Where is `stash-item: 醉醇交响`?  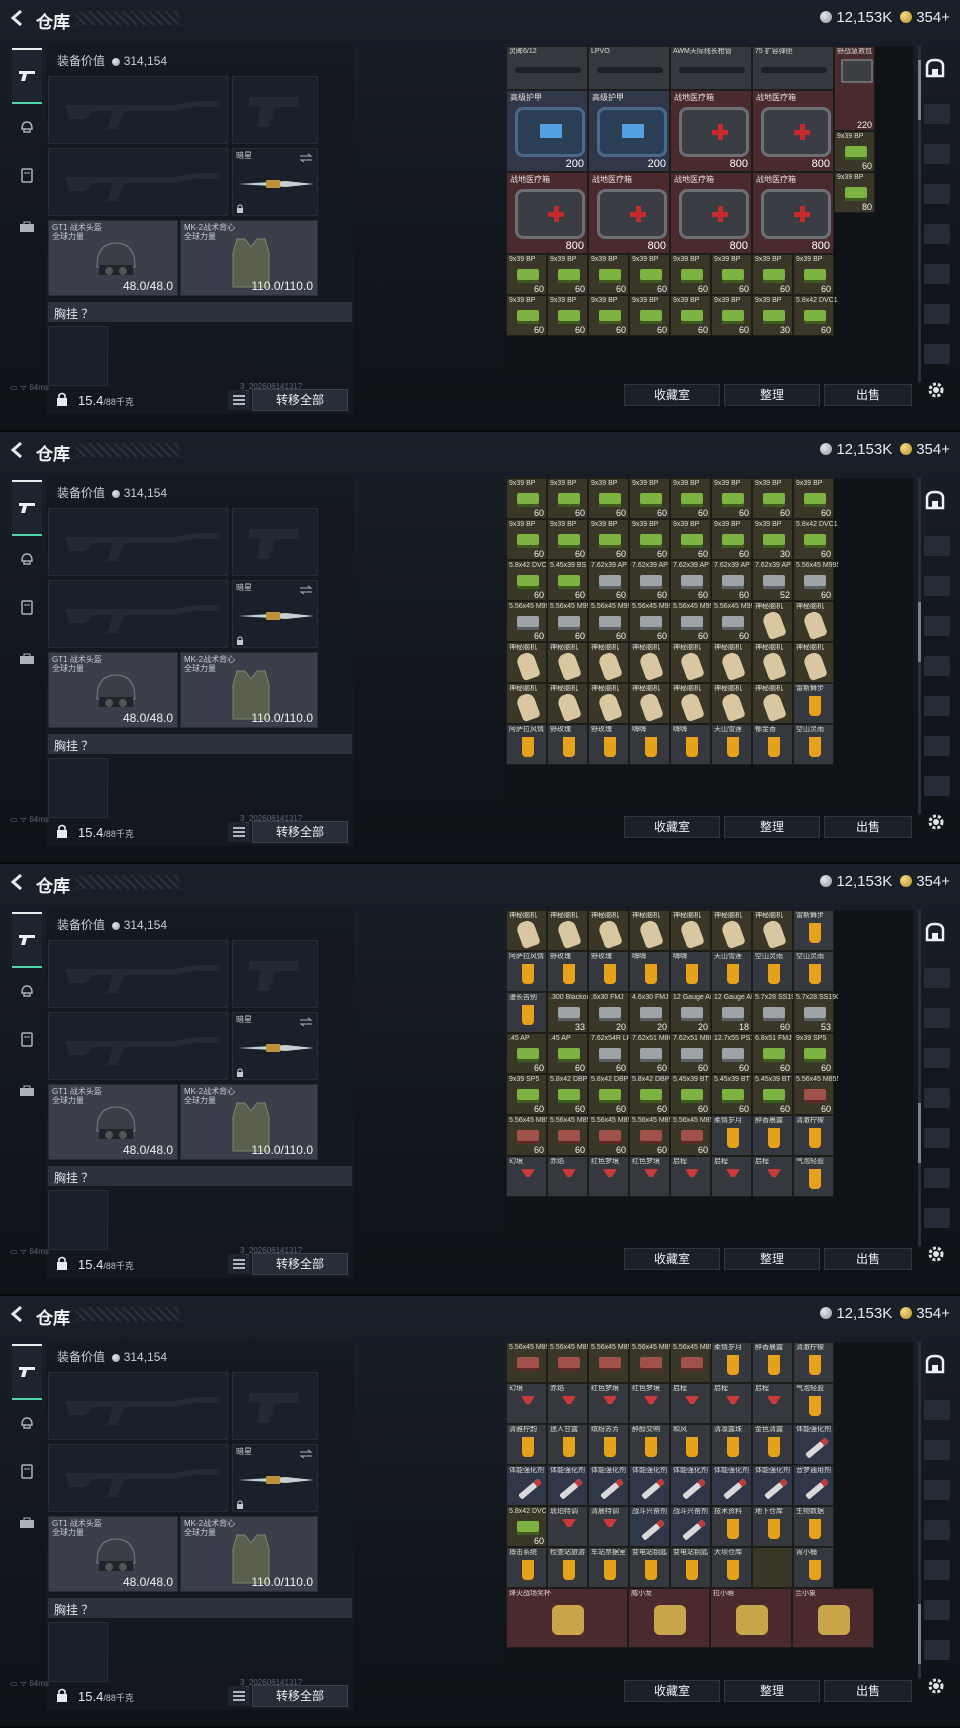
stash-item: 醉醇交响 is located at coordinates (649, 1444).